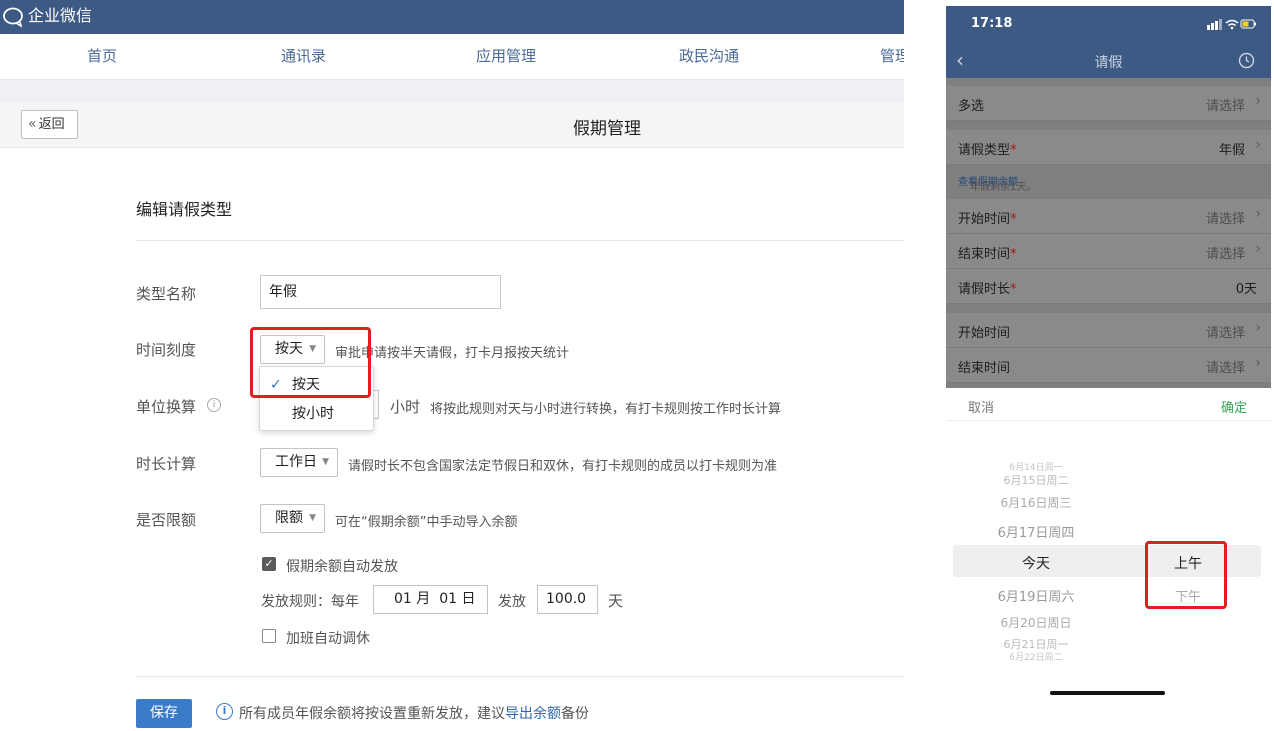 This screenshot has height=731, width=1274. I want to click on notice-text: 所有成员年假余额将按设置重新发放，建议导出余额备份, so click(414, 713).